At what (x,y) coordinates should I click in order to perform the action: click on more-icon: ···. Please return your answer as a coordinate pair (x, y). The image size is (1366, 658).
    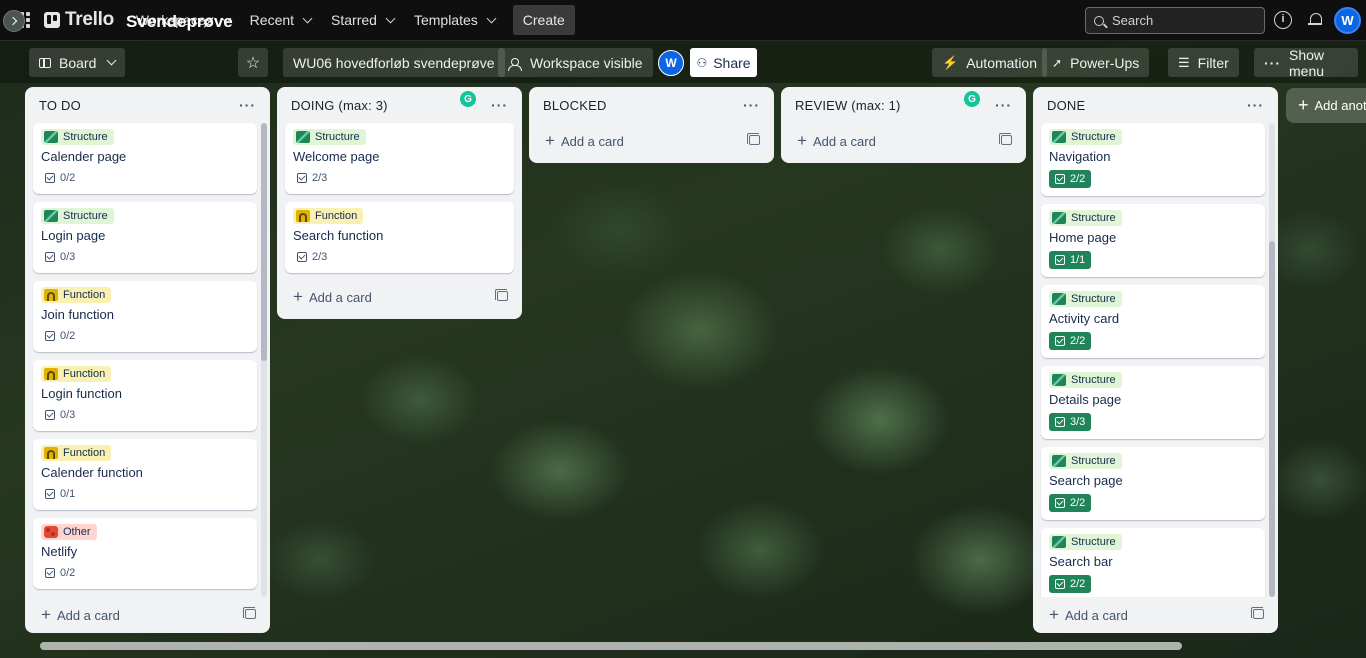
    Looking at the image, I should click on (1272, 62).